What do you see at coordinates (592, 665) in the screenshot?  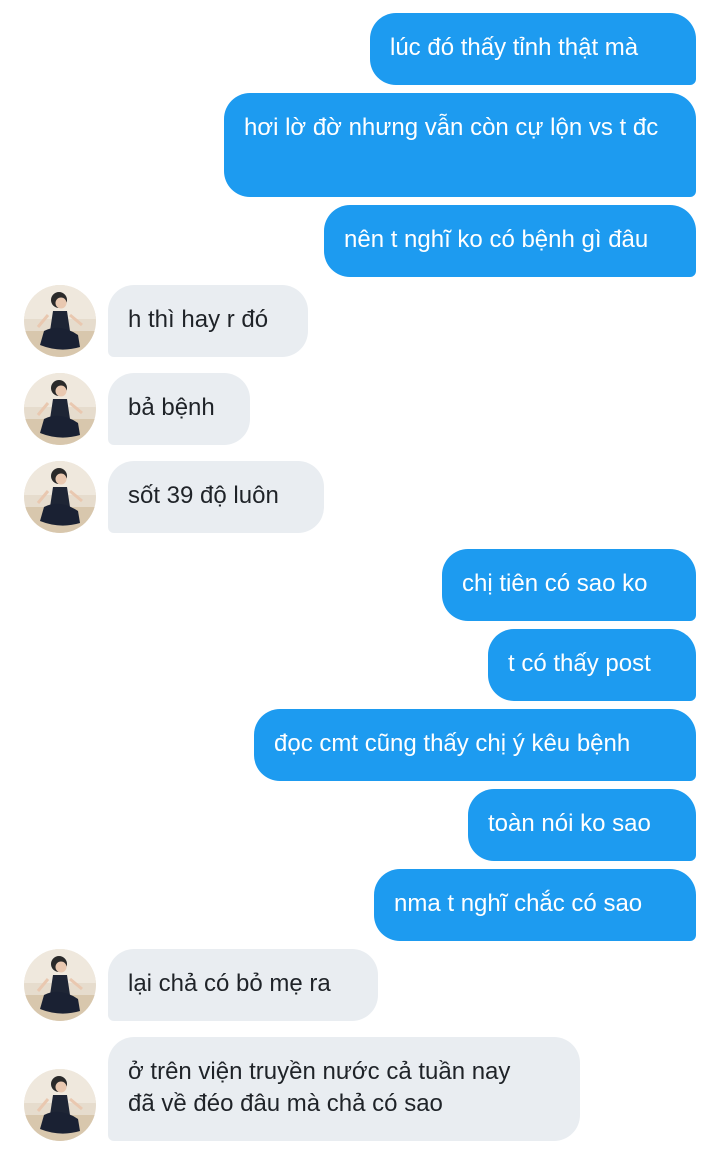 I see `outgoing-message: t có thấy post` at bounding box center [592, 665].